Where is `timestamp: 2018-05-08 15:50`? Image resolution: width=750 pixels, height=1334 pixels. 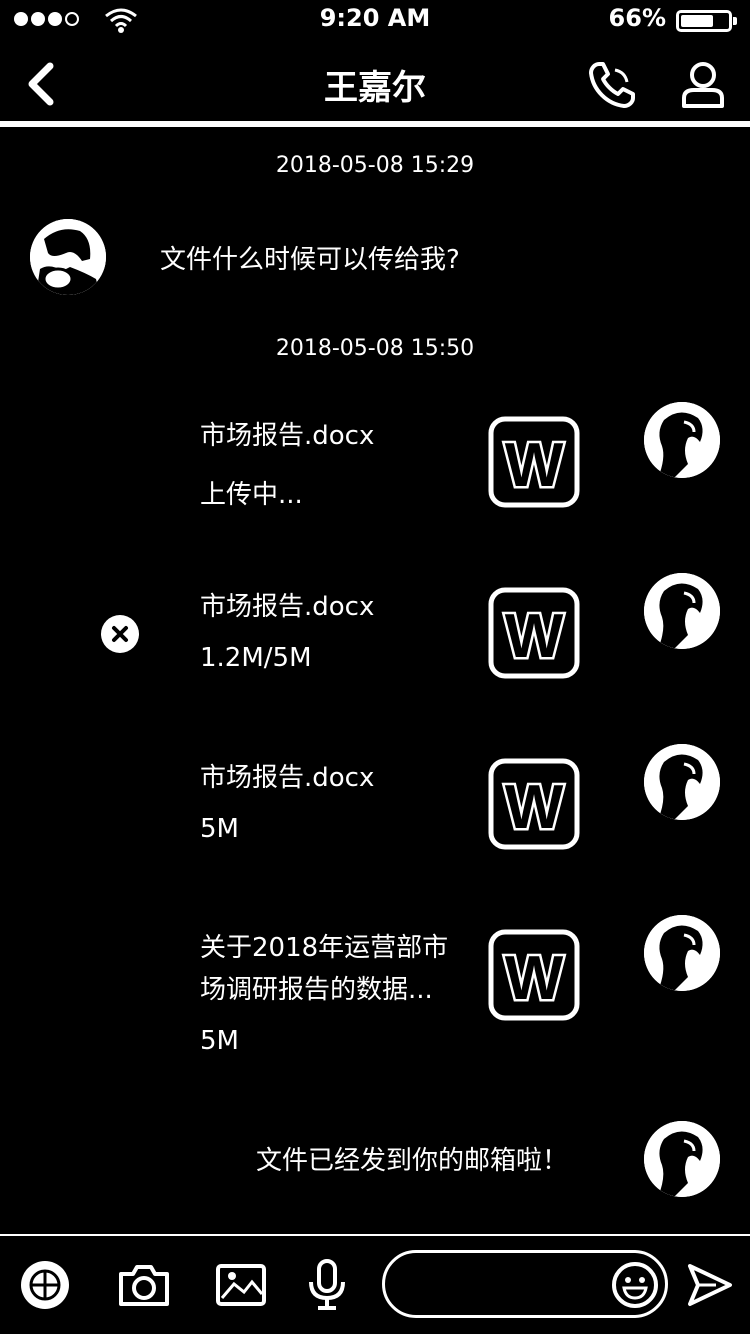
timestamp: 2018-05-08 15:50 is located at coordinates (375, 348).